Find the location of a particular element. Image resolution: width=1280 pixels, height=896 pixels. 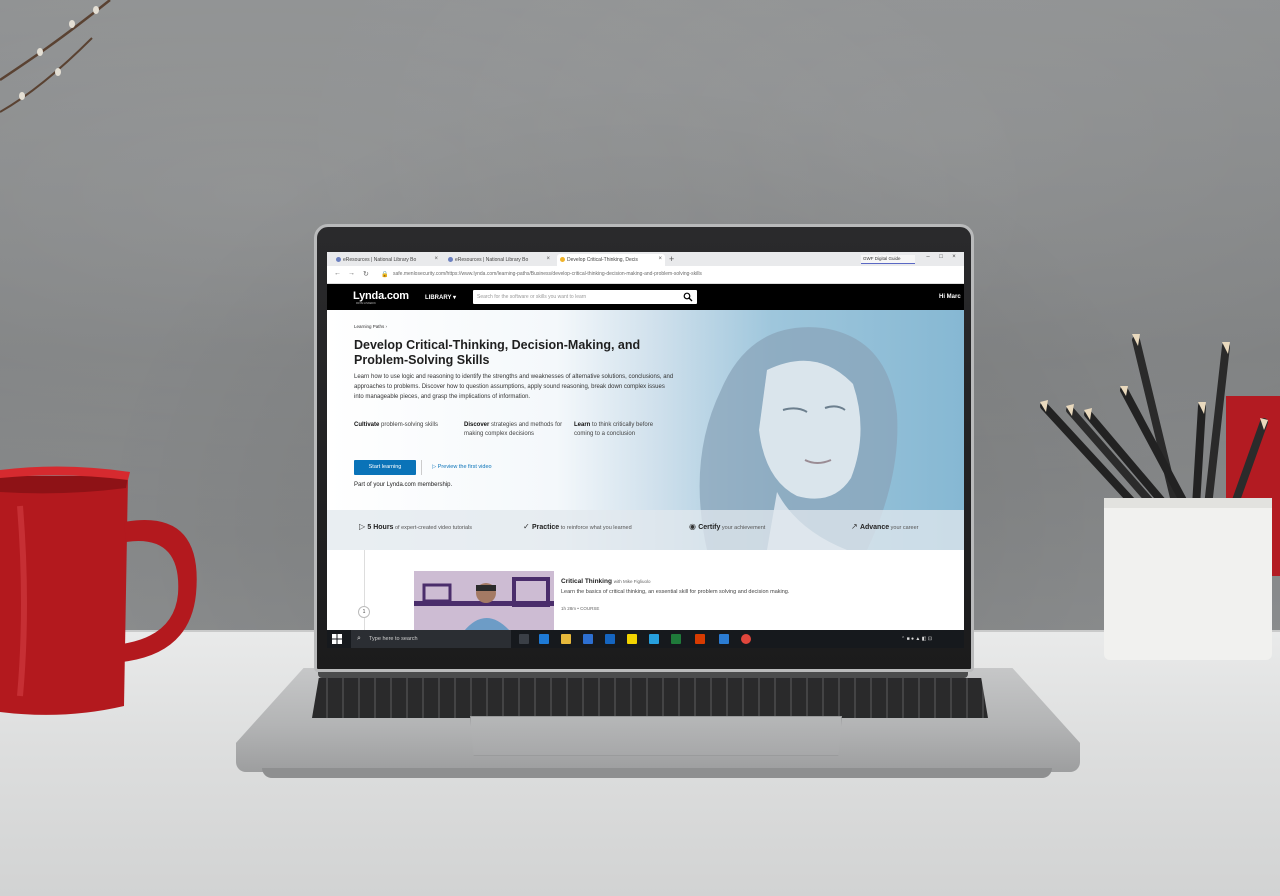

logo-subtitle: FROM LINKEDIN is located at coordinates (366, 303).